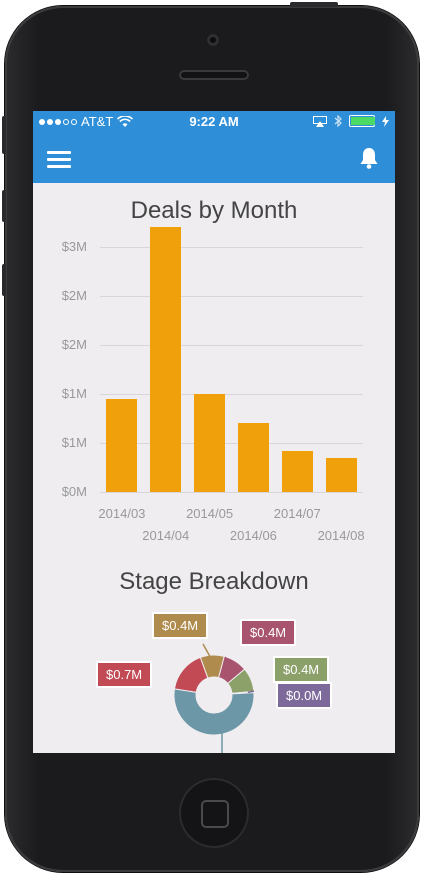 This screenshot has height=878, width=424. I want to click on donut-slice, so click(214, 712).